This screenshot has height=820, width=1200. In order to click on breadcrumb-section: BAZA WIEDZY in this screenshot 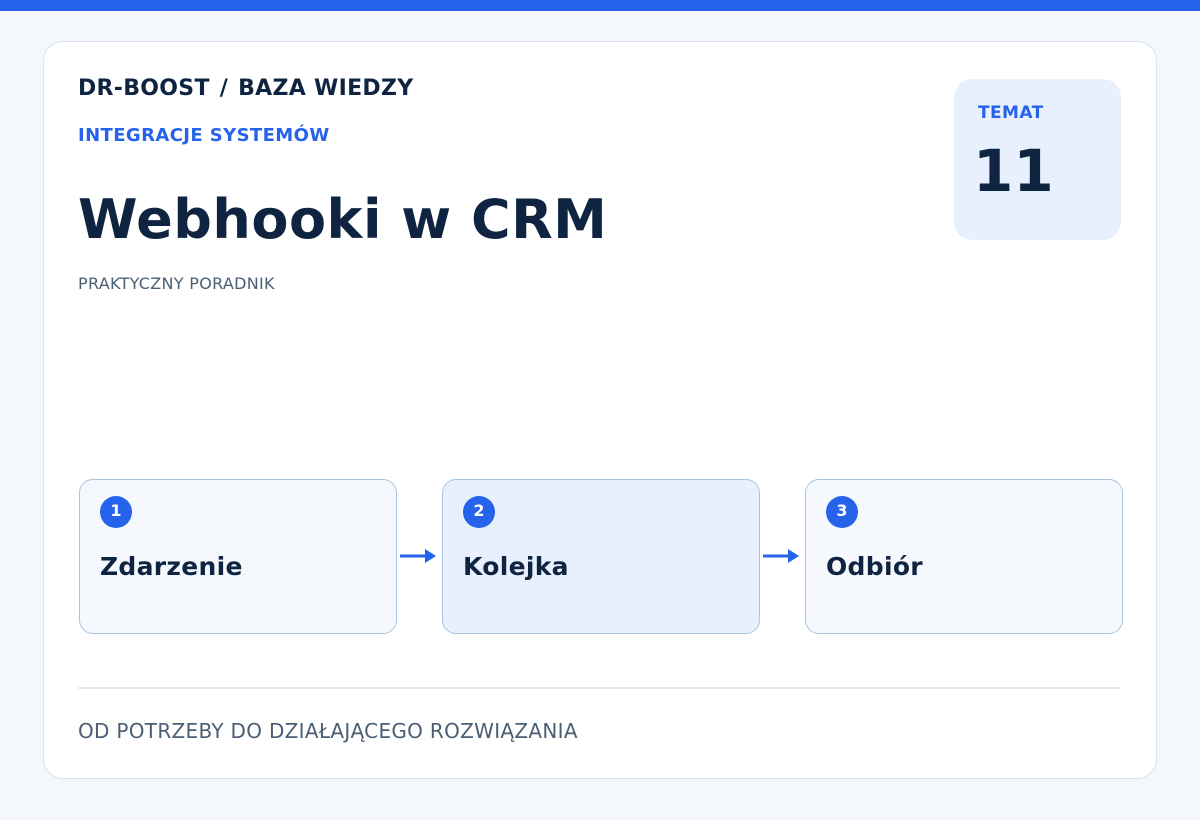, I will do `click(325, 88)`.